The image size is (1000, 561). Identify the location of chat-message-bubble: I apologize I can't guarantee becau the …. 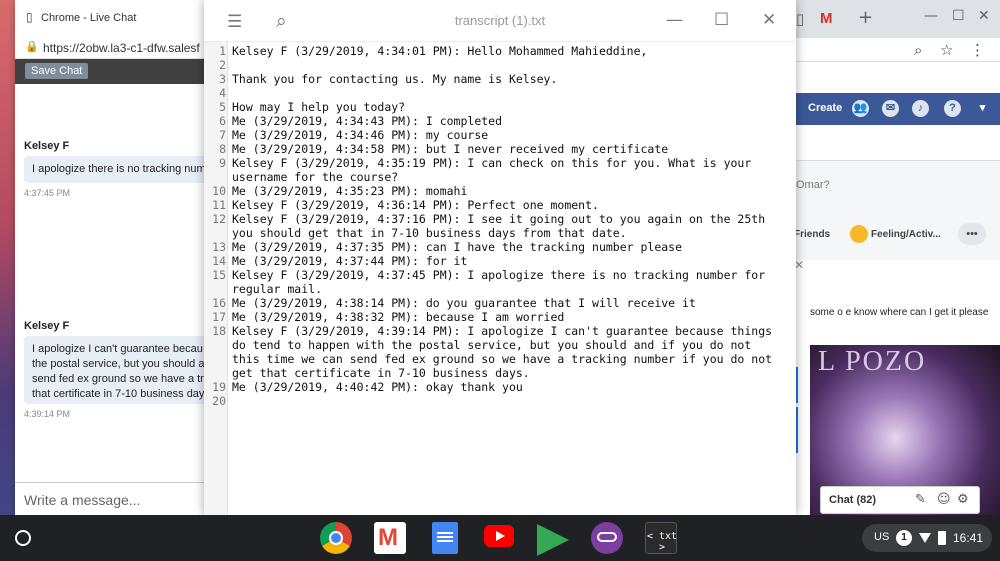
(119, 370).